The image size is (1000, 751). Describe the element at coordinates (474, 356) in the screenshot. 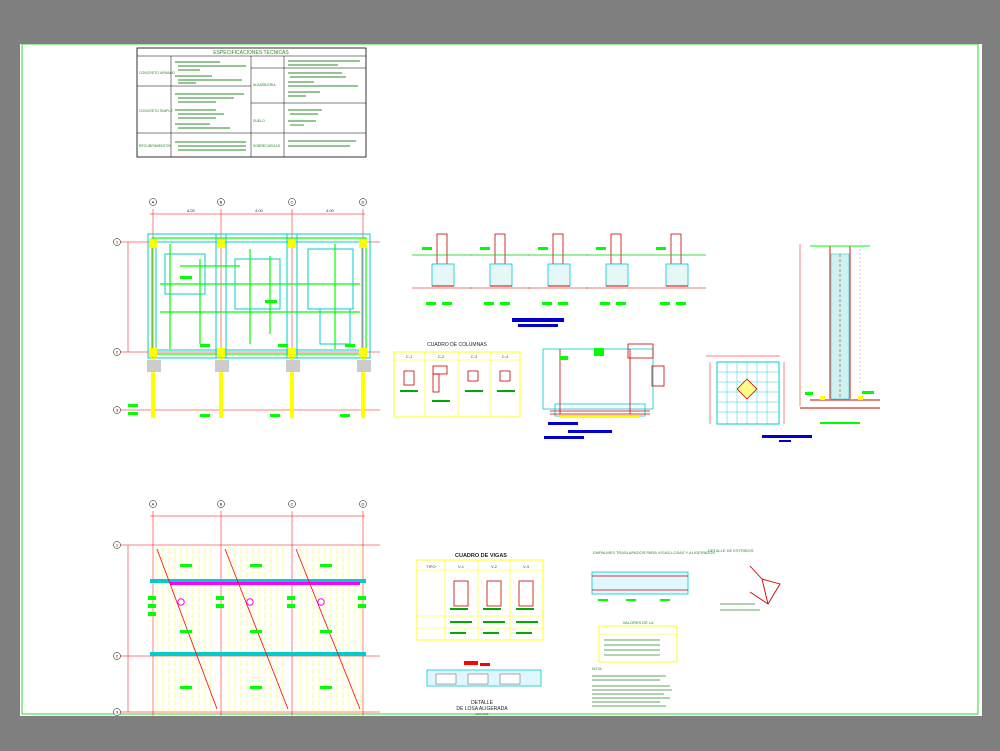

I see `column-header-c3: C-3` at that location.